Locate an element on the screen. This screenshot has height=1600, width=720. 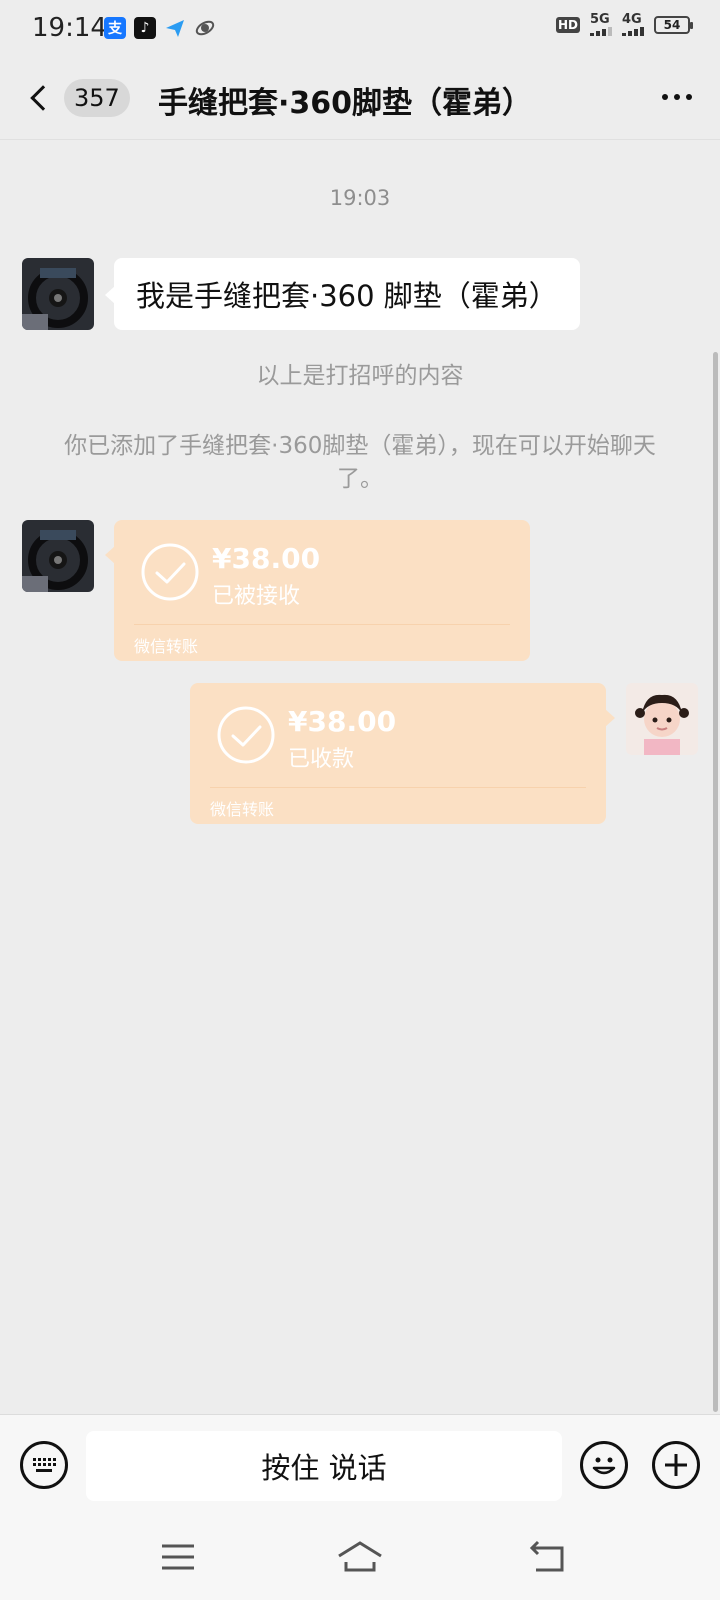
planet-icon is located at coordinates (205, 28).